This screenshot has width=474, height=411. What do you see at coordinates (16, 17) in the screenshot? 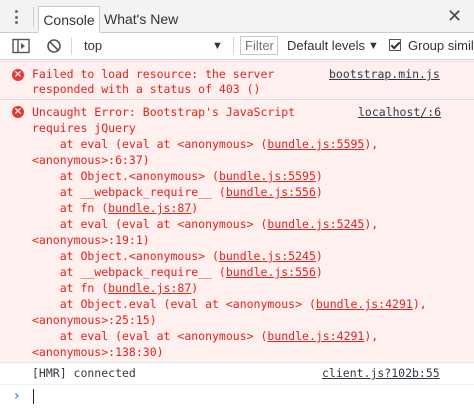
I see `more-tabs-menu-icon` at bounding box center [16, 17].